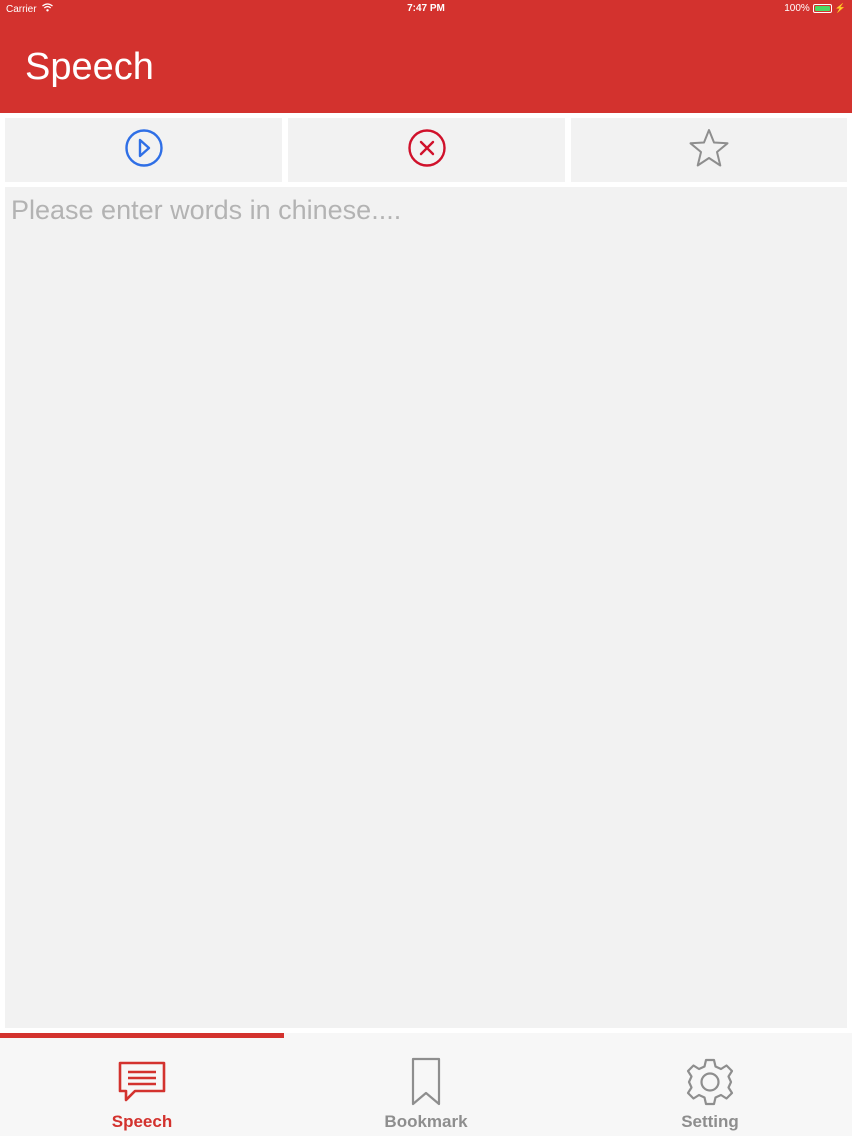 The width and height of the screenshot is (852, 1136). Describe the element at coordinates (142, 1082) in the screenshot. I see `speech-bubble-icon` at that location.